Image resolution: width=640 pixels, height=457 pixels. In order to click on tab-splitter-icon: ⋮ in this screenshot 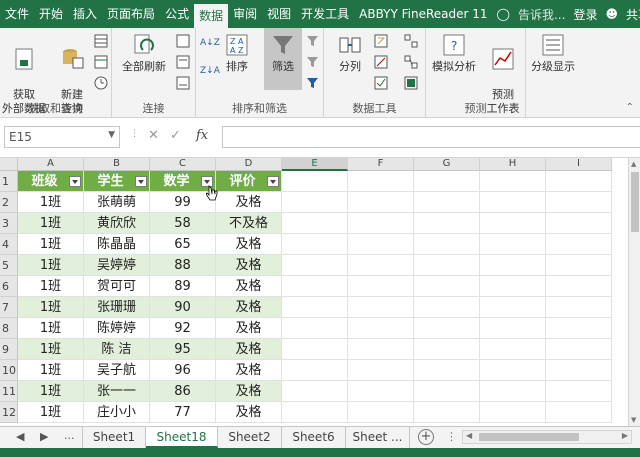, I will do `click(451, 436)`.